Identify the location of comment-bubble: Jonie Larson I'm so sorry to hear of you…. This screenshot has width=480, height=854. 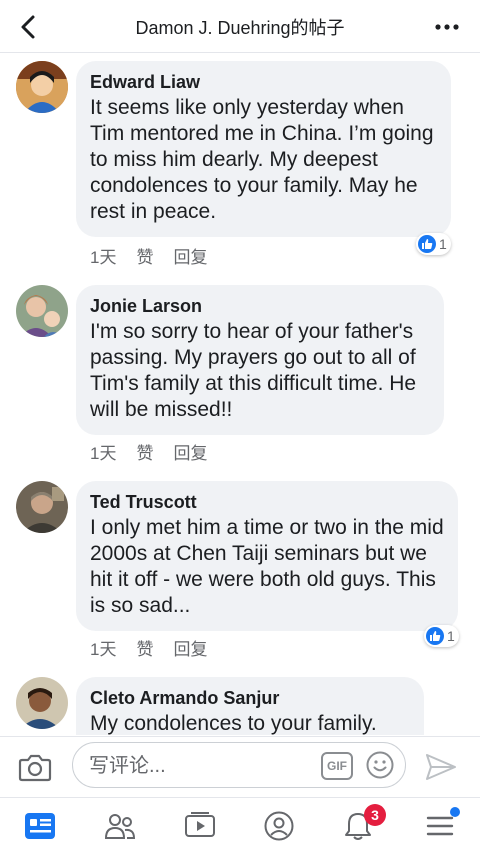
(260, 360).